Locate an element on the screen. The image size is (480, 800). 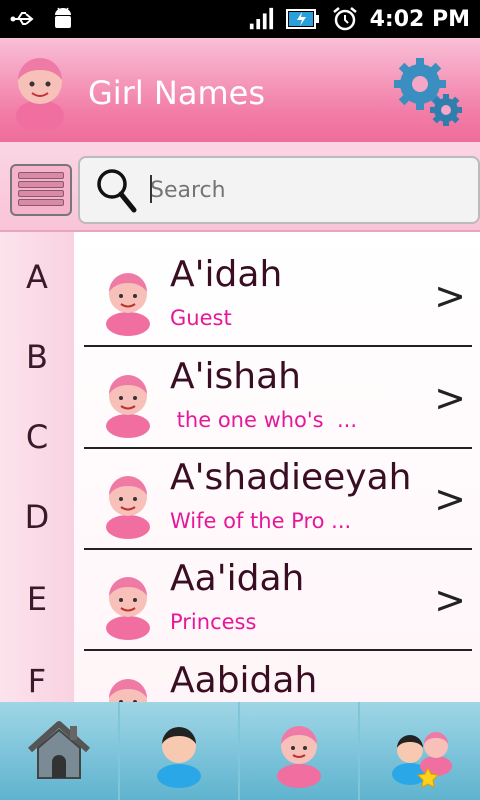
search-icon is located at coordinates (116, 190).